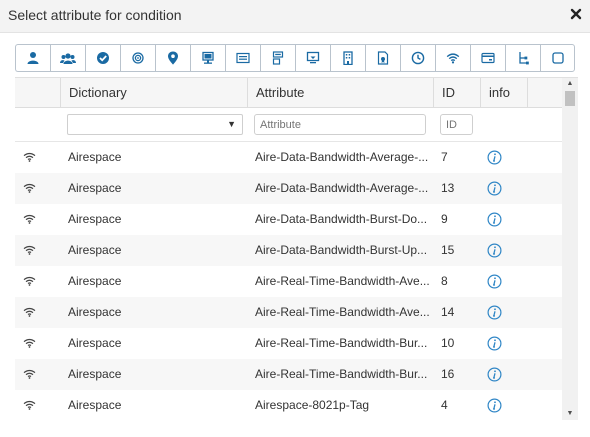 The width and height of the screenshot is (590, 437). What do you see at coordinates (456, 124) in the screenshot?
I see `id-filter-input` at bounding box center [456, 124].